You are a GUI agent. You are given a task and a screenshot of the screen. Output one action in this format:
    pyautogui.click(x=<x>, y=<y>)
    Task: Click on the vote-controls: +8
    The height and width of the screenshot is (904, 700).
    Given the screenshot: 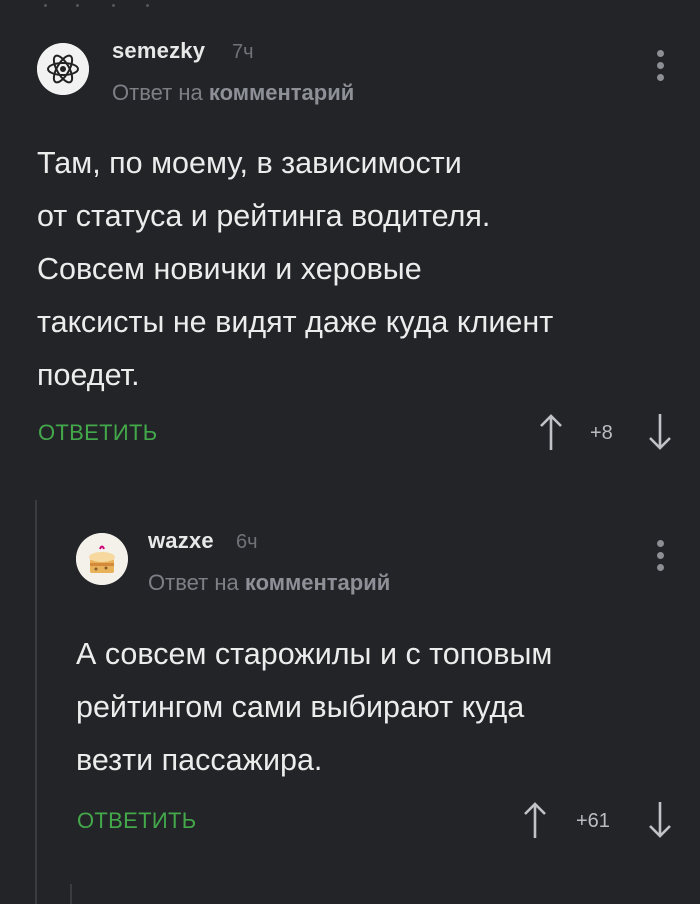 What is the action you would take?
    pyautogui.click(x=608, y=432)
    